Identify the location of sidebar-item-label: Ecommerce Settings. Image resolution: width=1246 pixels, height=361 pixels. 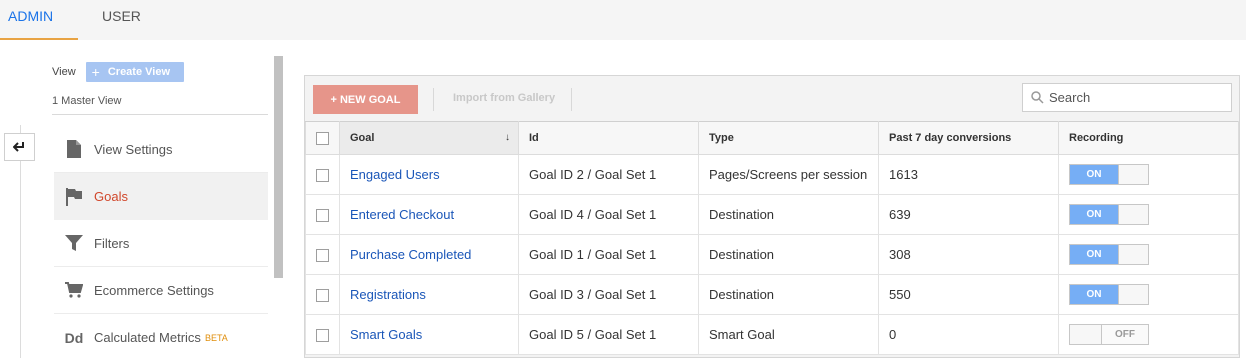
(154, 290).